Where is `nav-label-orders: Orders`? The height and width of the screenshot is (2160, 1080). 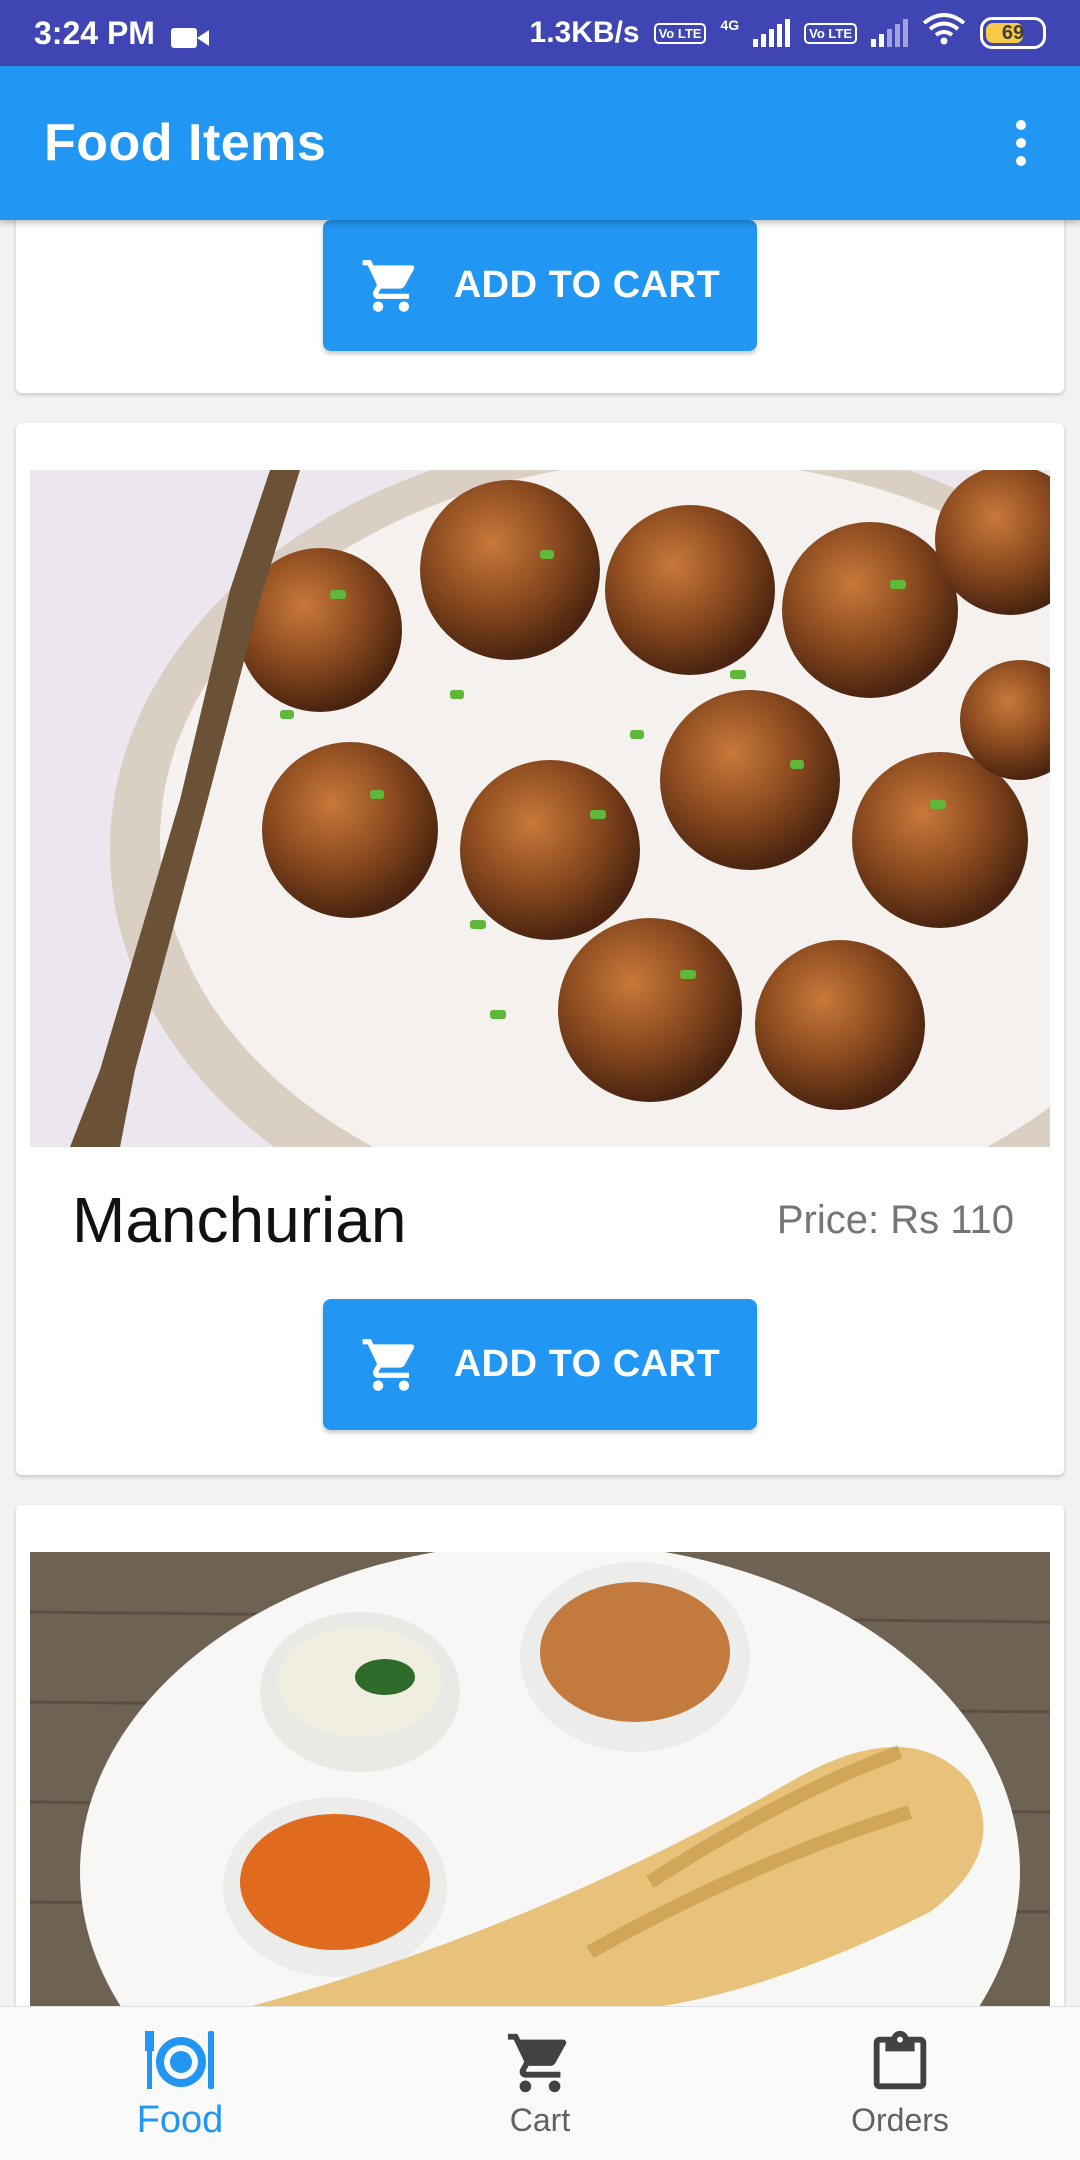 nav-label-orders: Orders is located at coordinates (900, 2120).